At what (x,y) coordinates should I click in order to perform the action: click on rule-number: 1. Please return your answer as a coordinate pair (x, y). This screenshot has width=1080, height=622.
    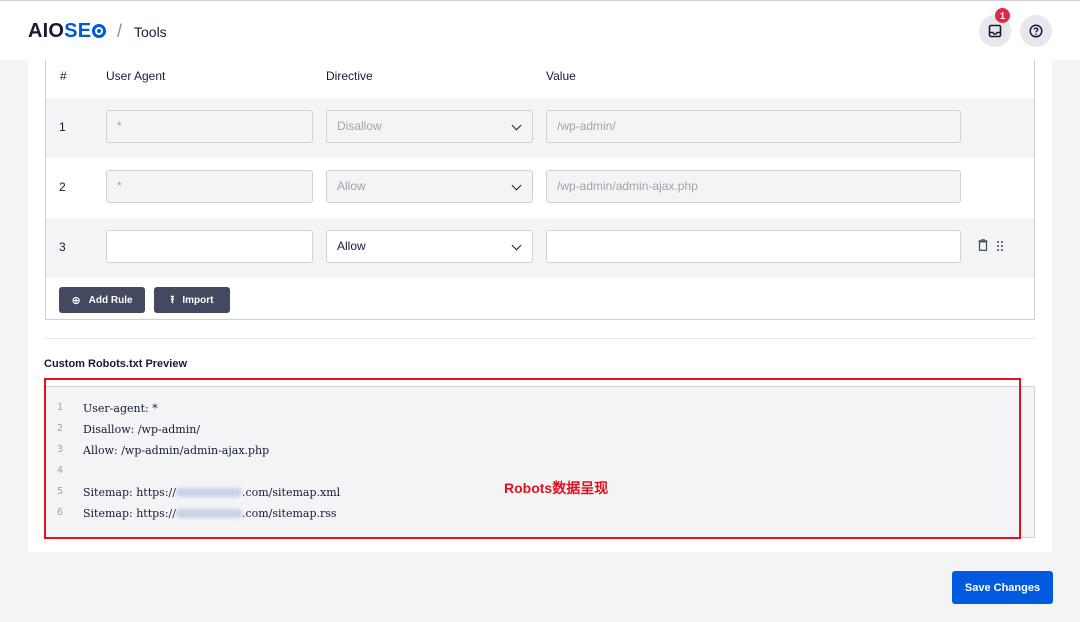
    Looking at the image, I should click on (62, 127).